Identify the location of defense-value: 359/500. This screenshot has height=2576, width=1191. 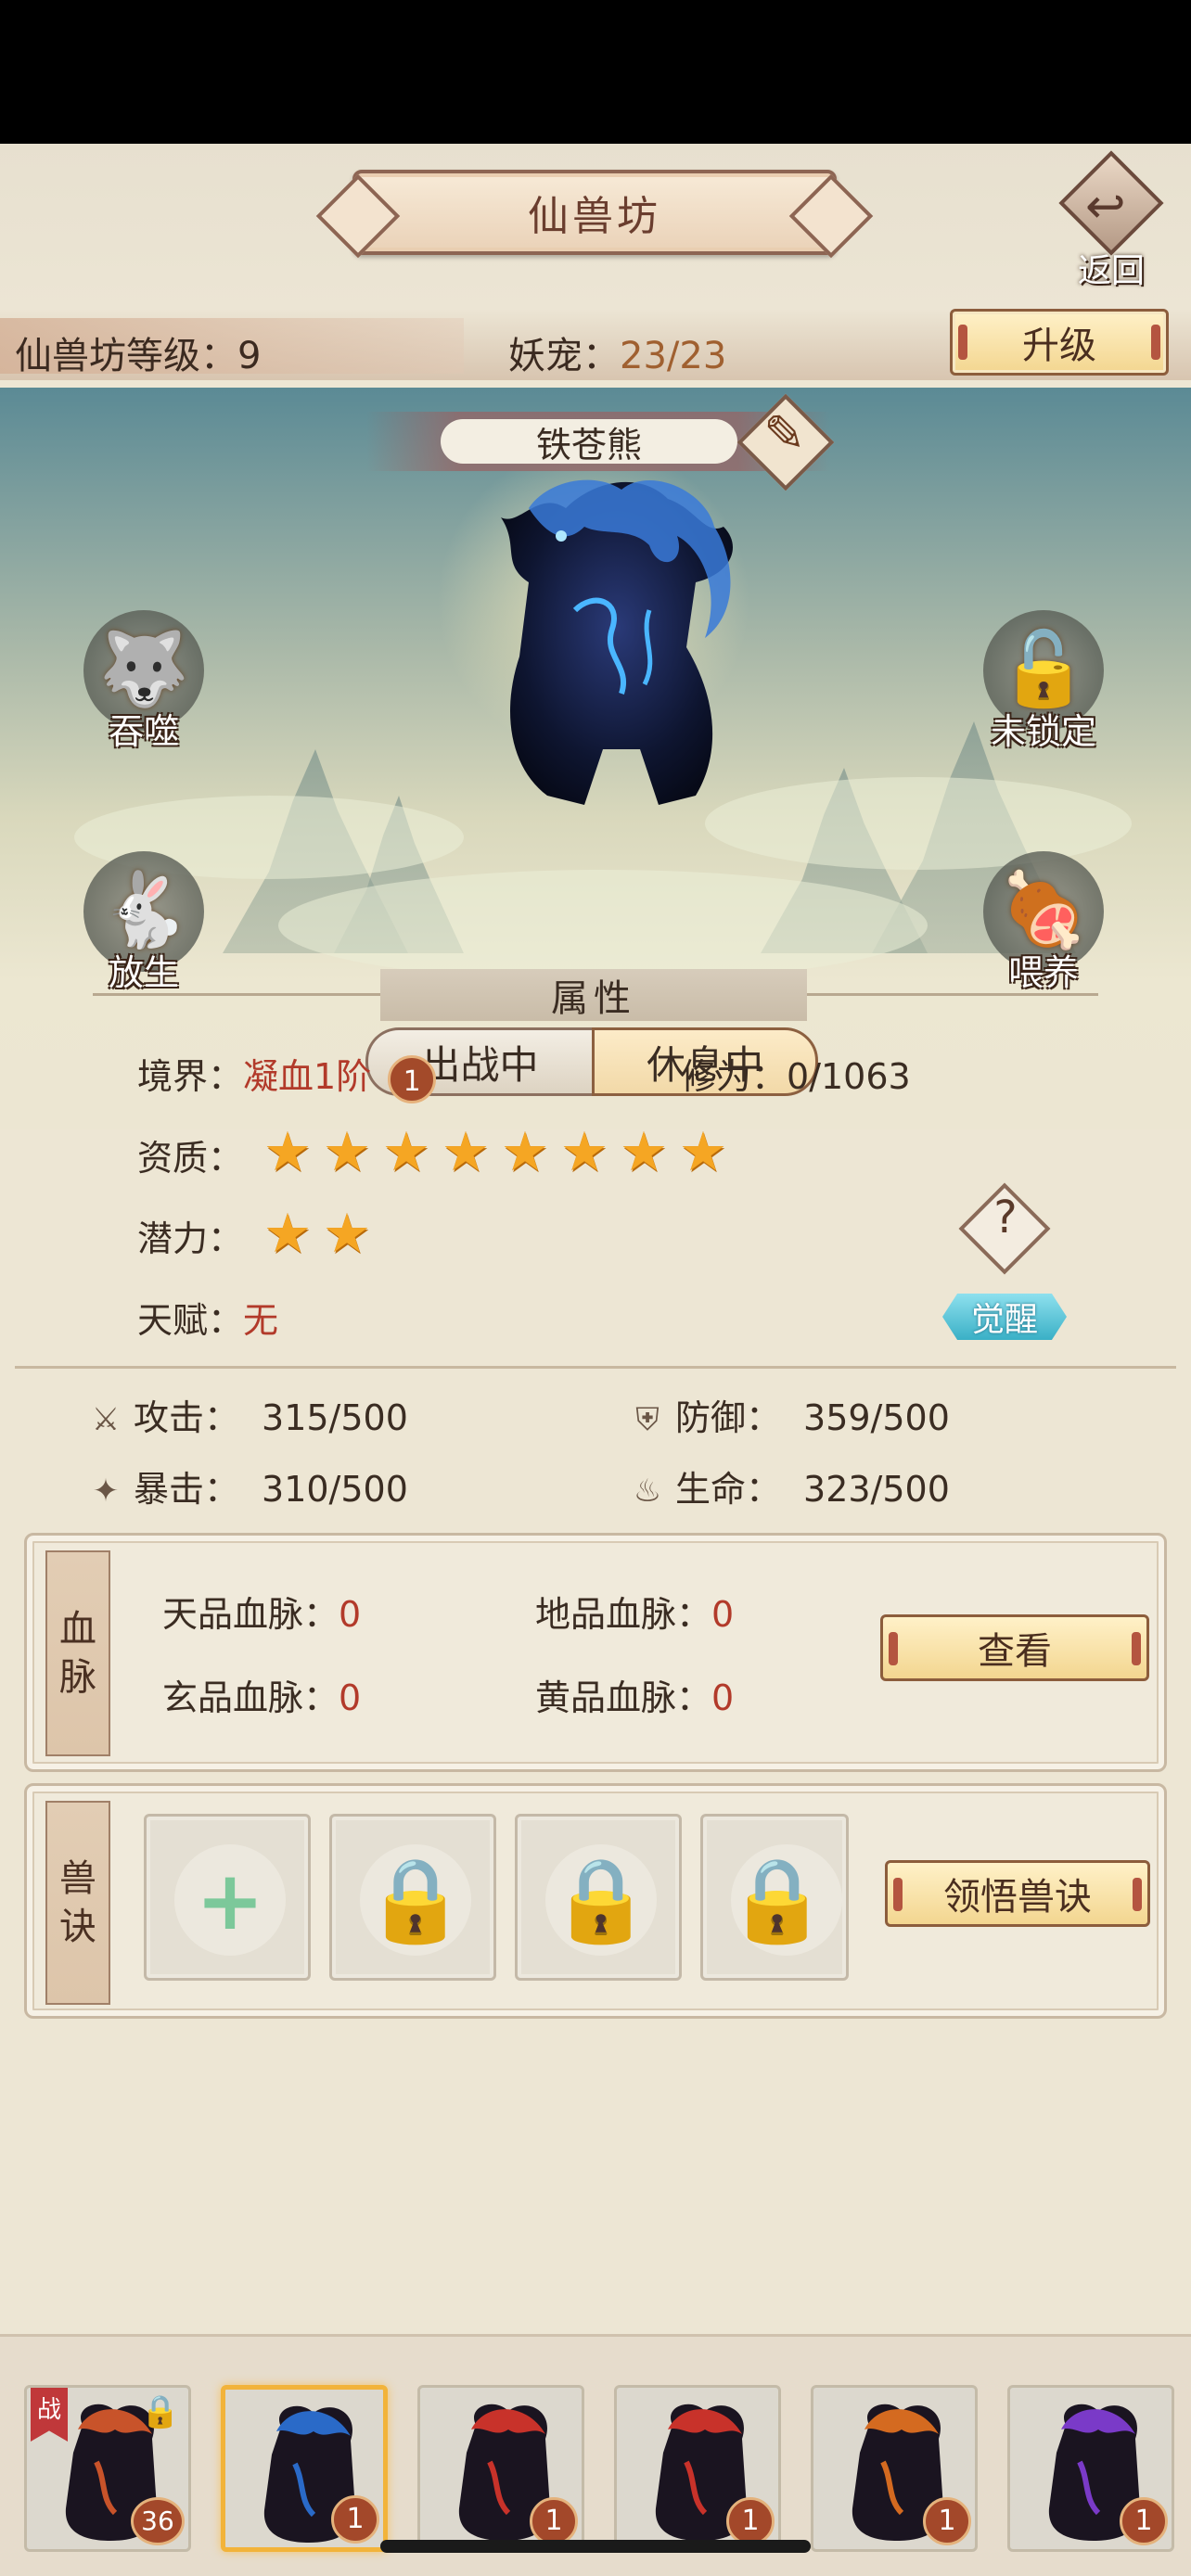
(876, 1418).